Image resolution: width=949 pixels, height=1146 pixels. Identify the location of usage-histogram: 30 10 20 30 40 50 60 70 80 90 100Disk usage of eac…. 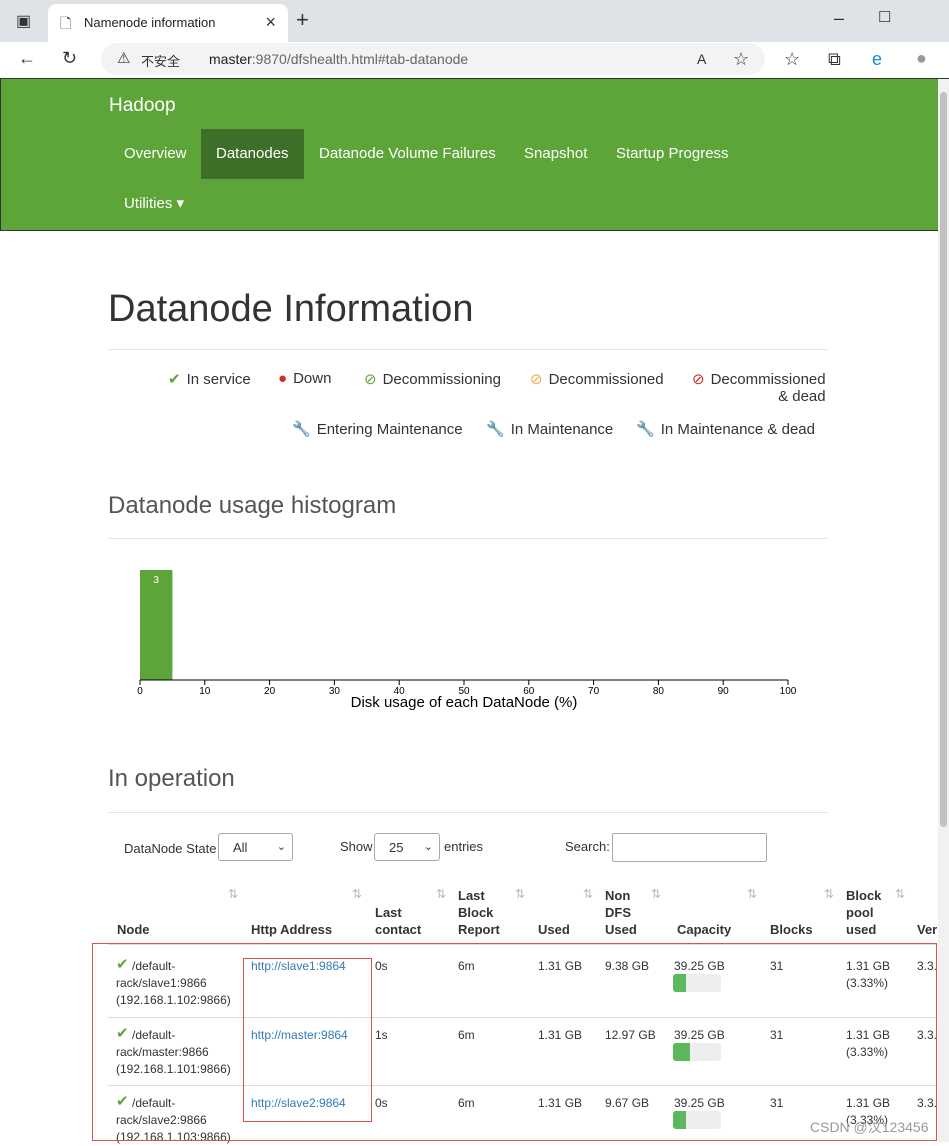
(467, 640).